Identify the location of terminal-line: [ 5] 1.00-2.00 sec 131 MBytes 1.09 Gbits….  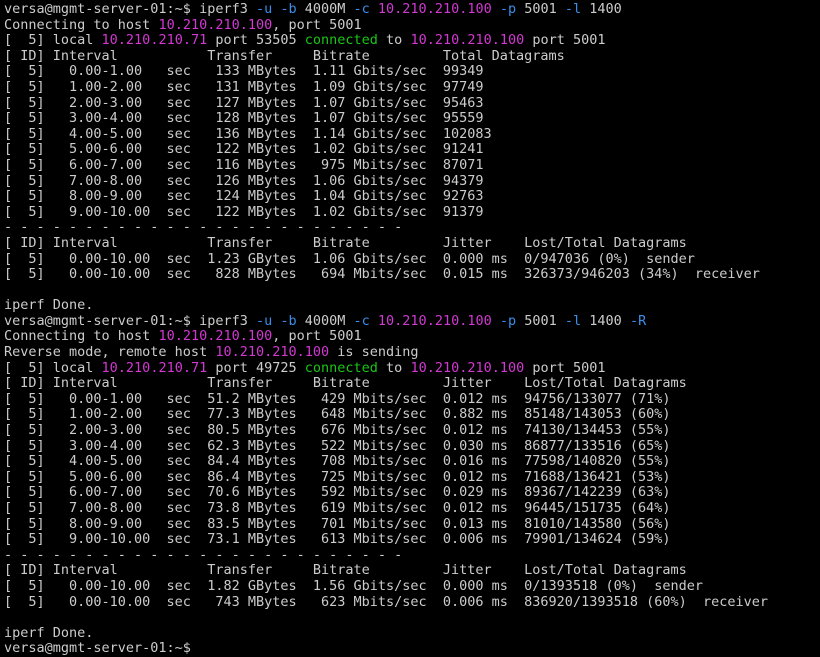
(386, 87).